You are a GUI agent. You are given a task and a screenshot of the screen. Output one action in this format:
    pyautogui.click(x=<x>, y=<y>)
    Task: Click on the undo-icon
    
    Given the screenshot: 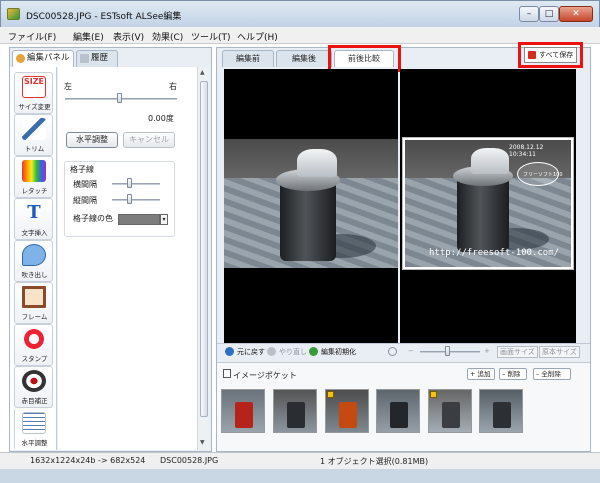 What is the action you would take?
    pyautogui.click(x=229, y=351)
    